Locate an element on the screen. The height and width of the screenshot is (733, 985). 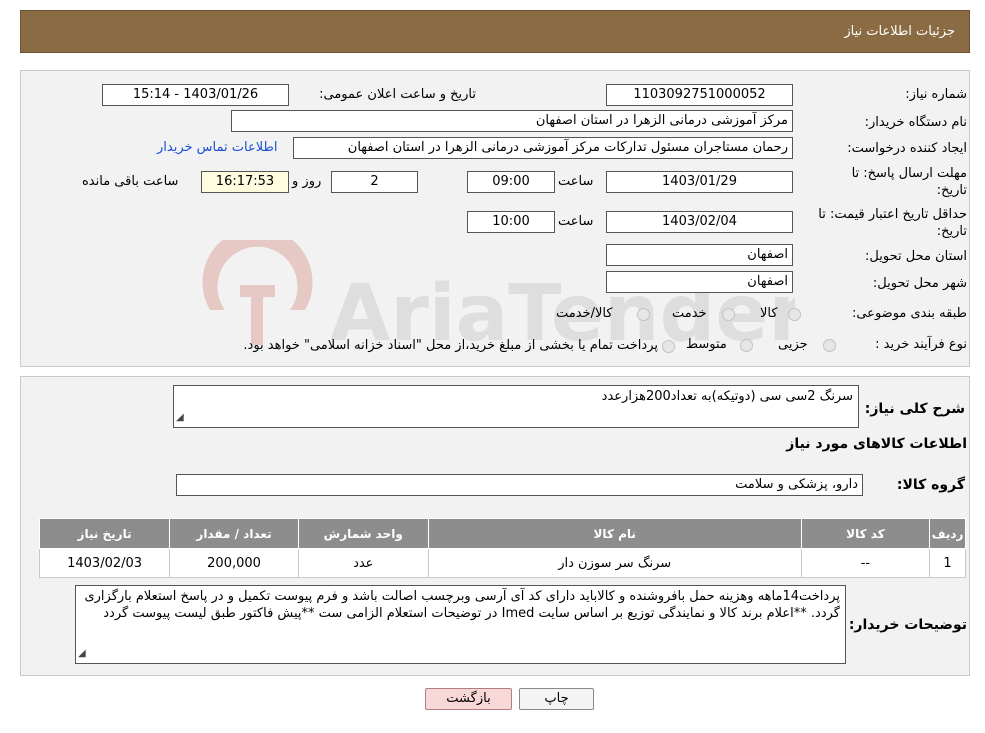
validity-label-date: تاریخ: is located at coordinates (951, 231).